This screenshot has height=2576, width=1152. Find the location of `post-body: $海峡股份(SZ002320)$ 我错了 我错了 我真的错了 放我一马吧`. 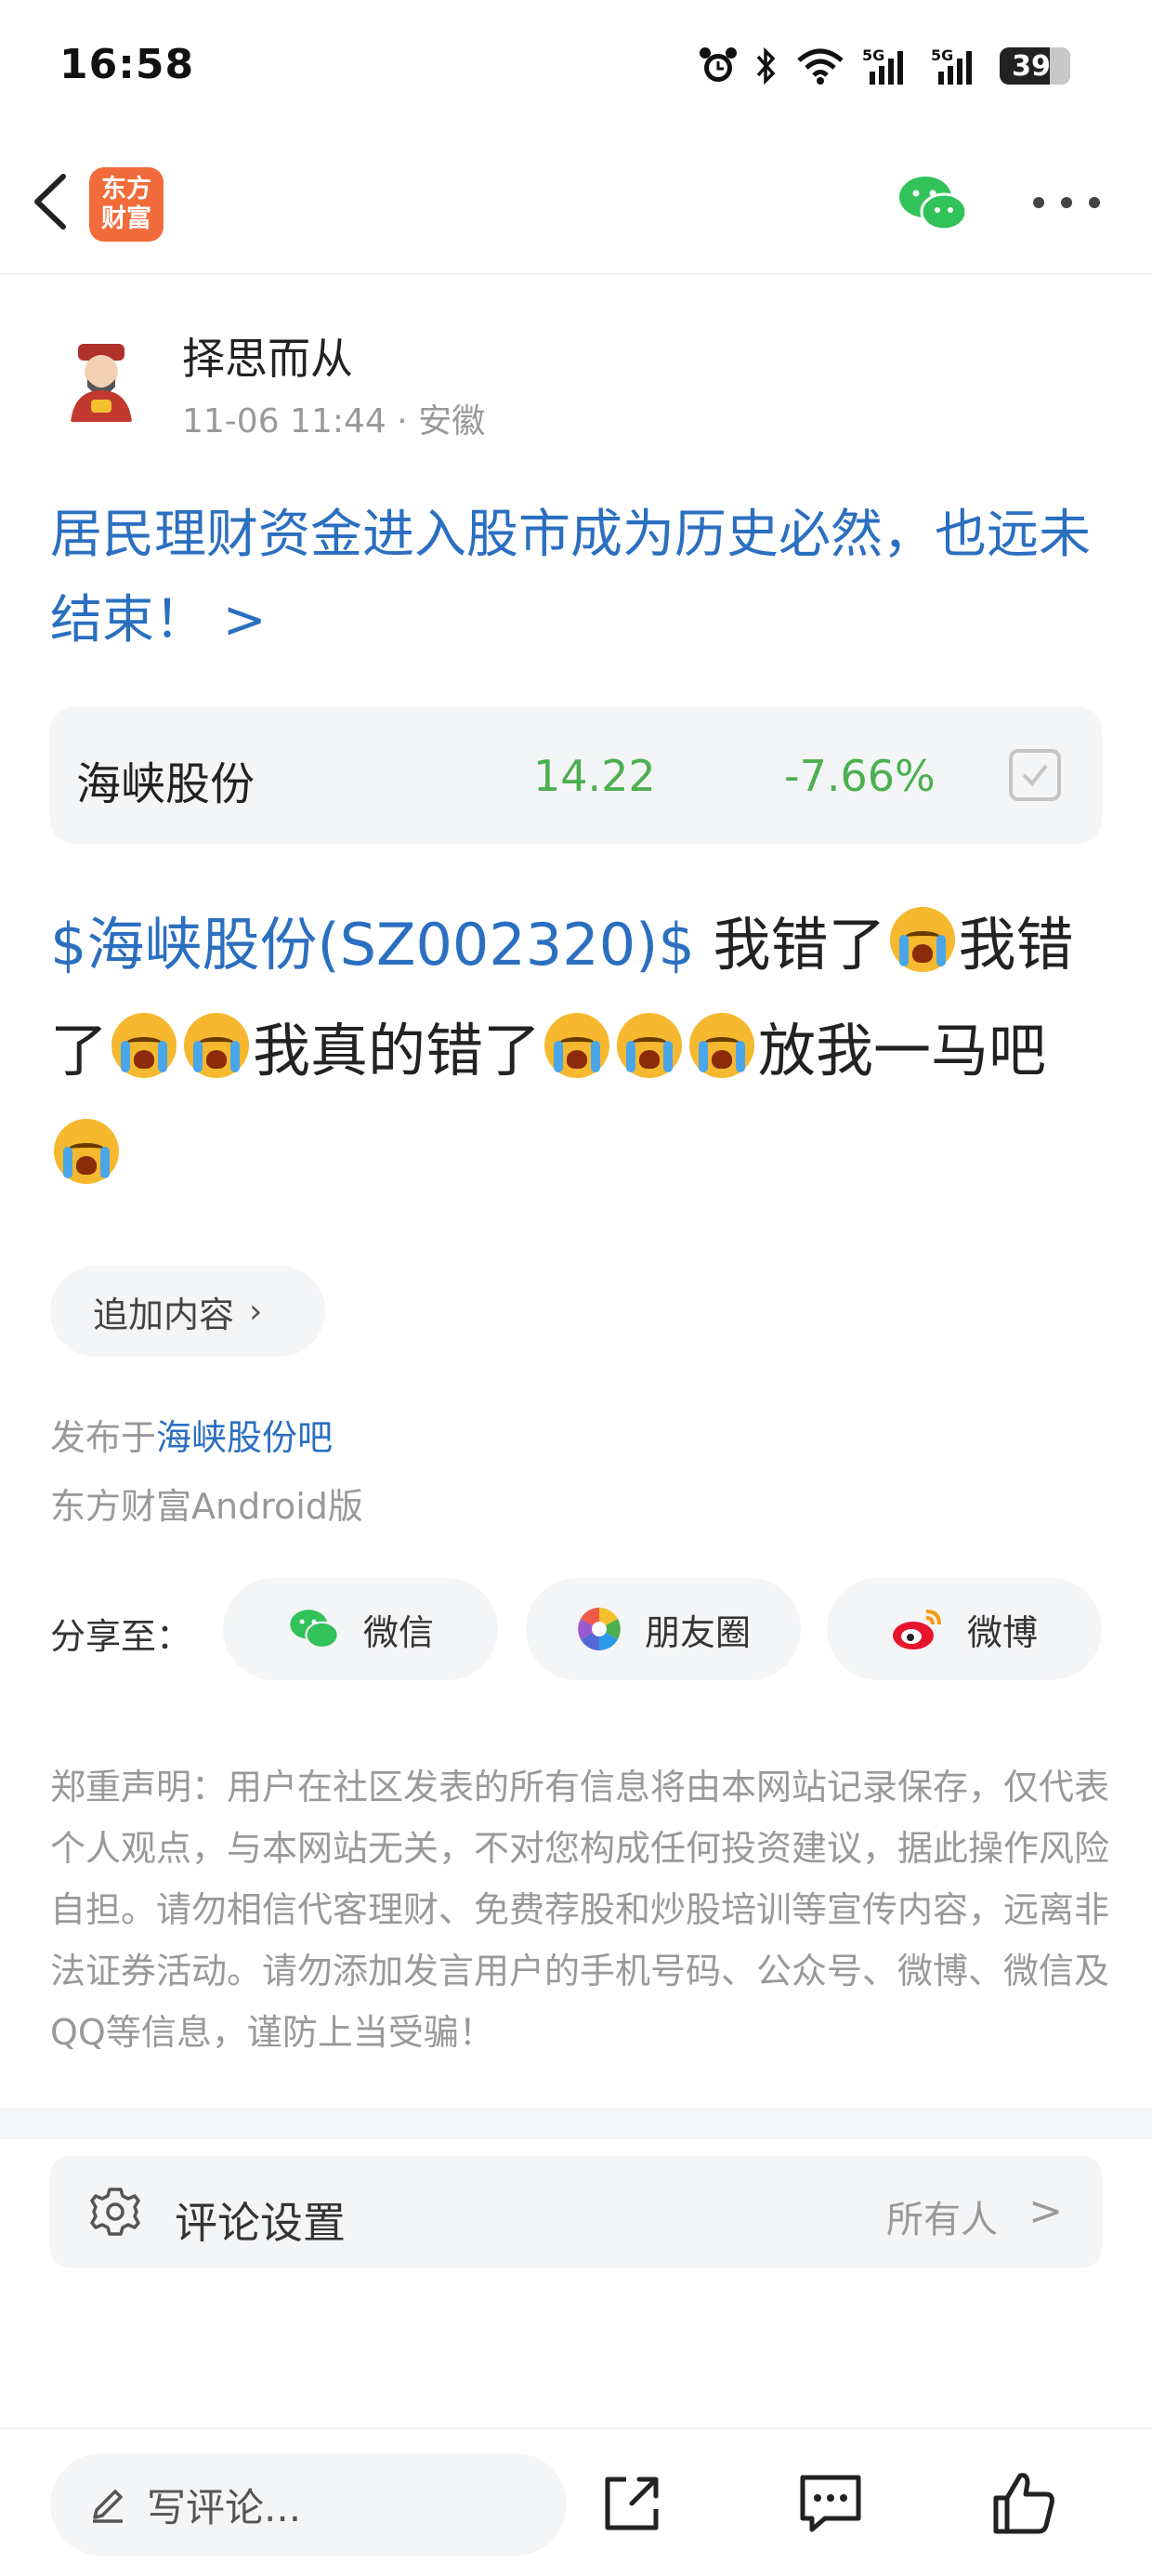

post-body: $海峡股份(SZ002320)$ 我错了 我错了 我真的错了 放我一马吧 is located at coordinates (579, 1051).